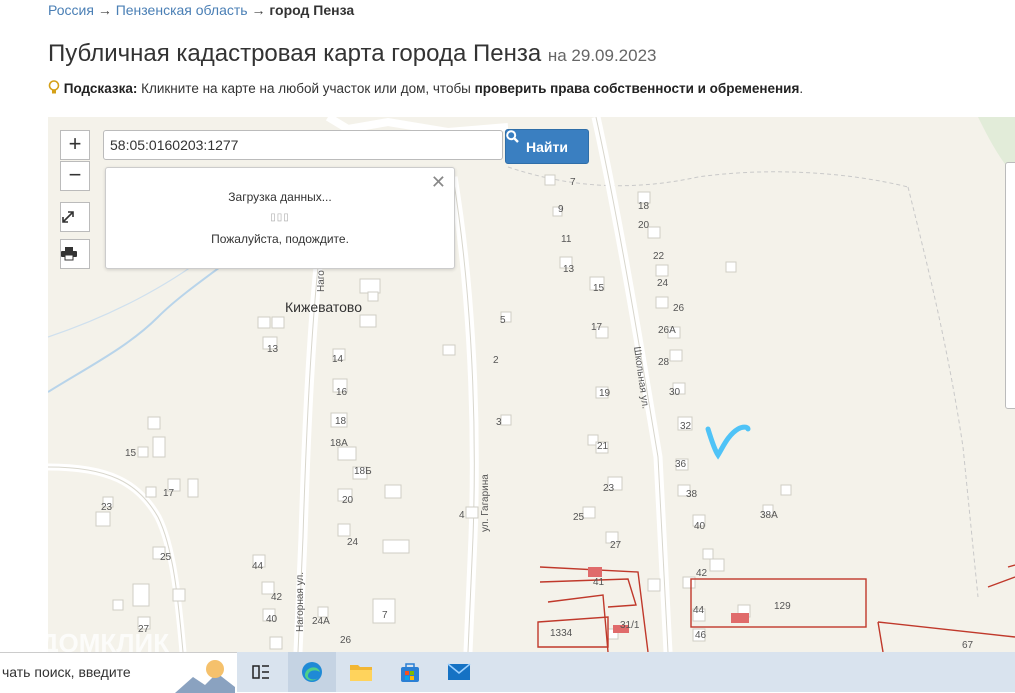  Describe the element at coordinates (603, 446) in the screenshot. I see `svg-text: 21` at that location.